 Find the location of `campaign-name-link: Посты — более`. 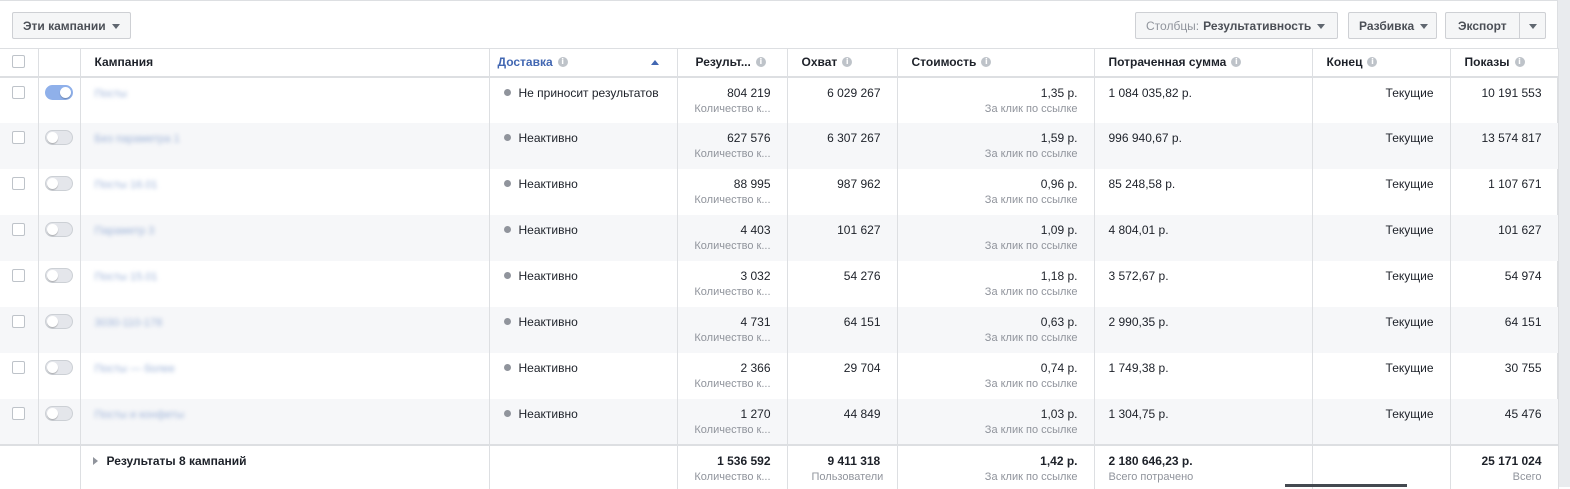

campaign-name-link: Посты — более is located at coordinates (135, 369).